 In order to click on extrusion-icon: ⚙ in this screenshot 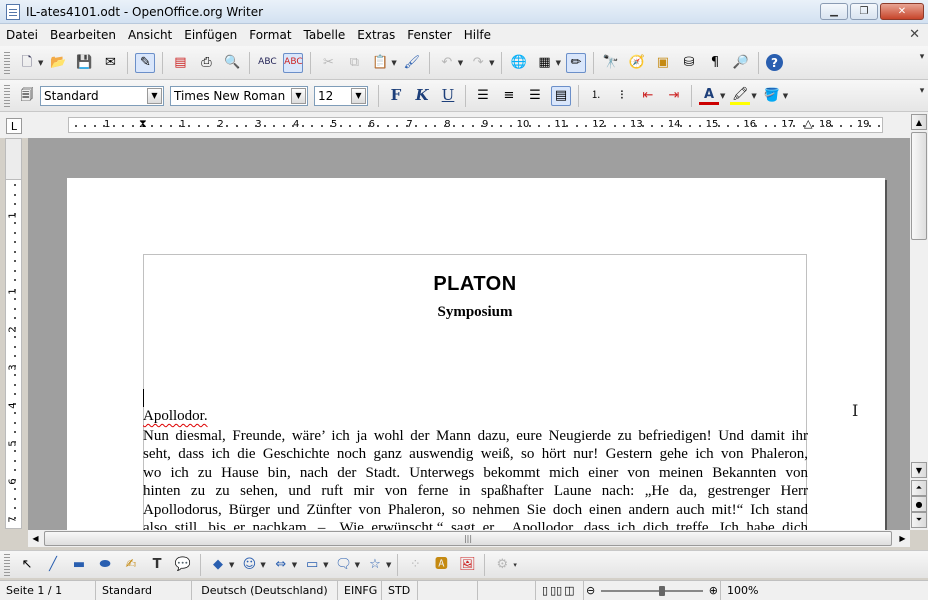, I will do `click(502, 565)`.